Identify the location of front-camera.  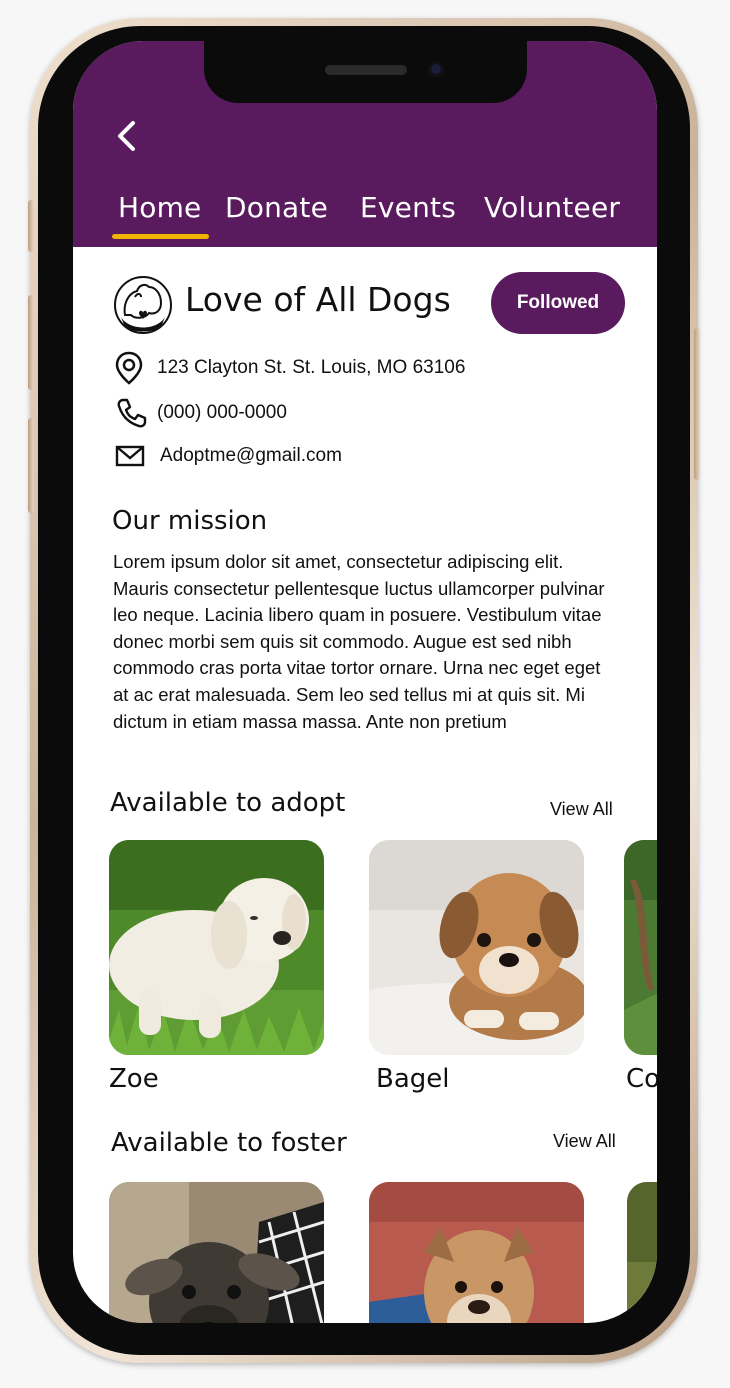
(436, 69).